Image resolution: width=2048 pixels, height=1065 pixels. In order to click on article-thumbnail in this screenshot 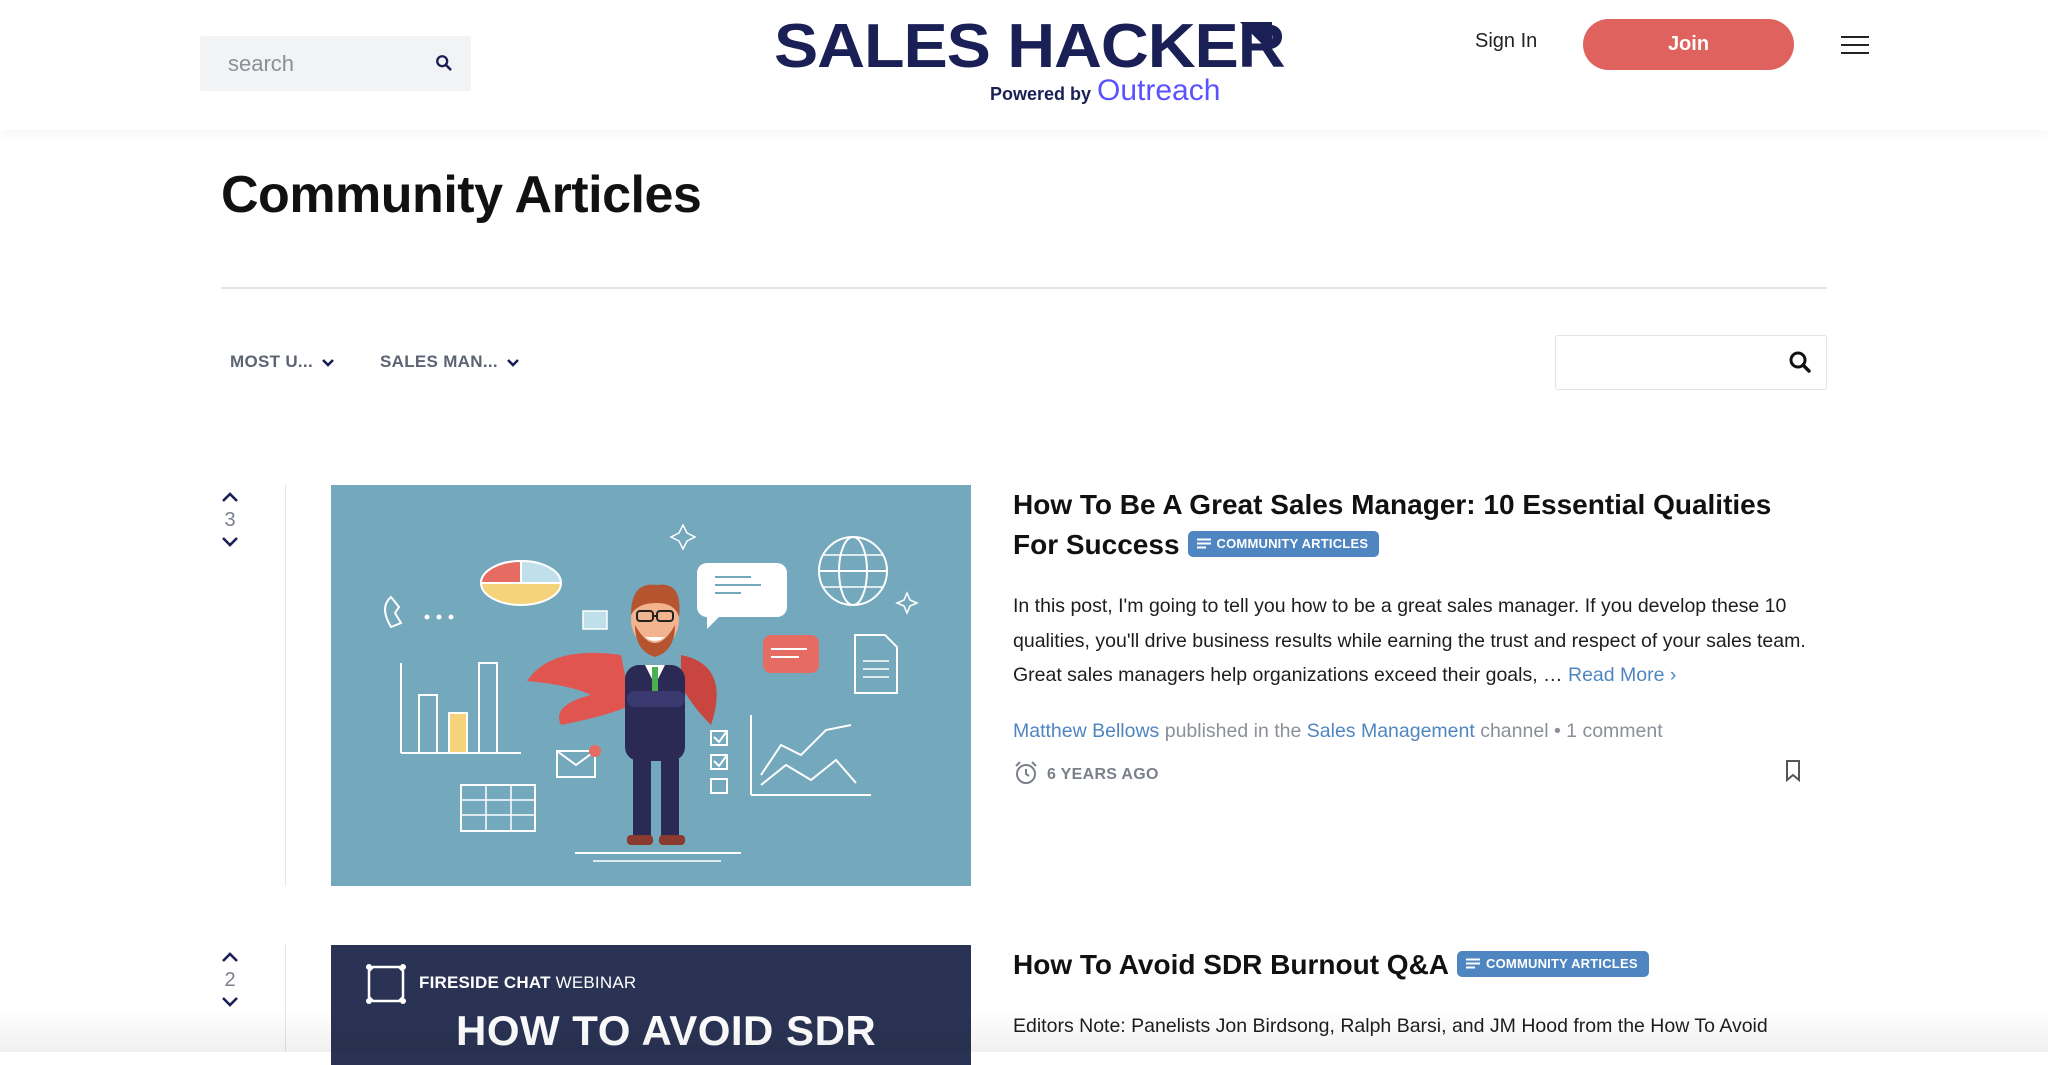, I will do `click(651, 685)`.